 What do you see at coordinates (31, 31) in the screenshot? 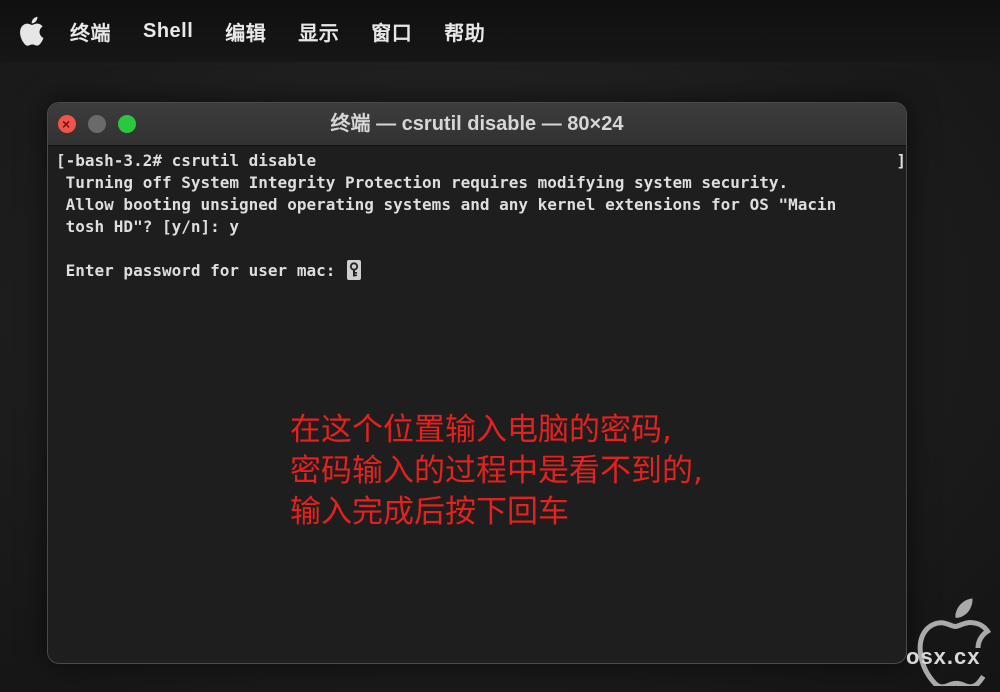
I see `apple-logo-icon` at bounding box center [31, 31].